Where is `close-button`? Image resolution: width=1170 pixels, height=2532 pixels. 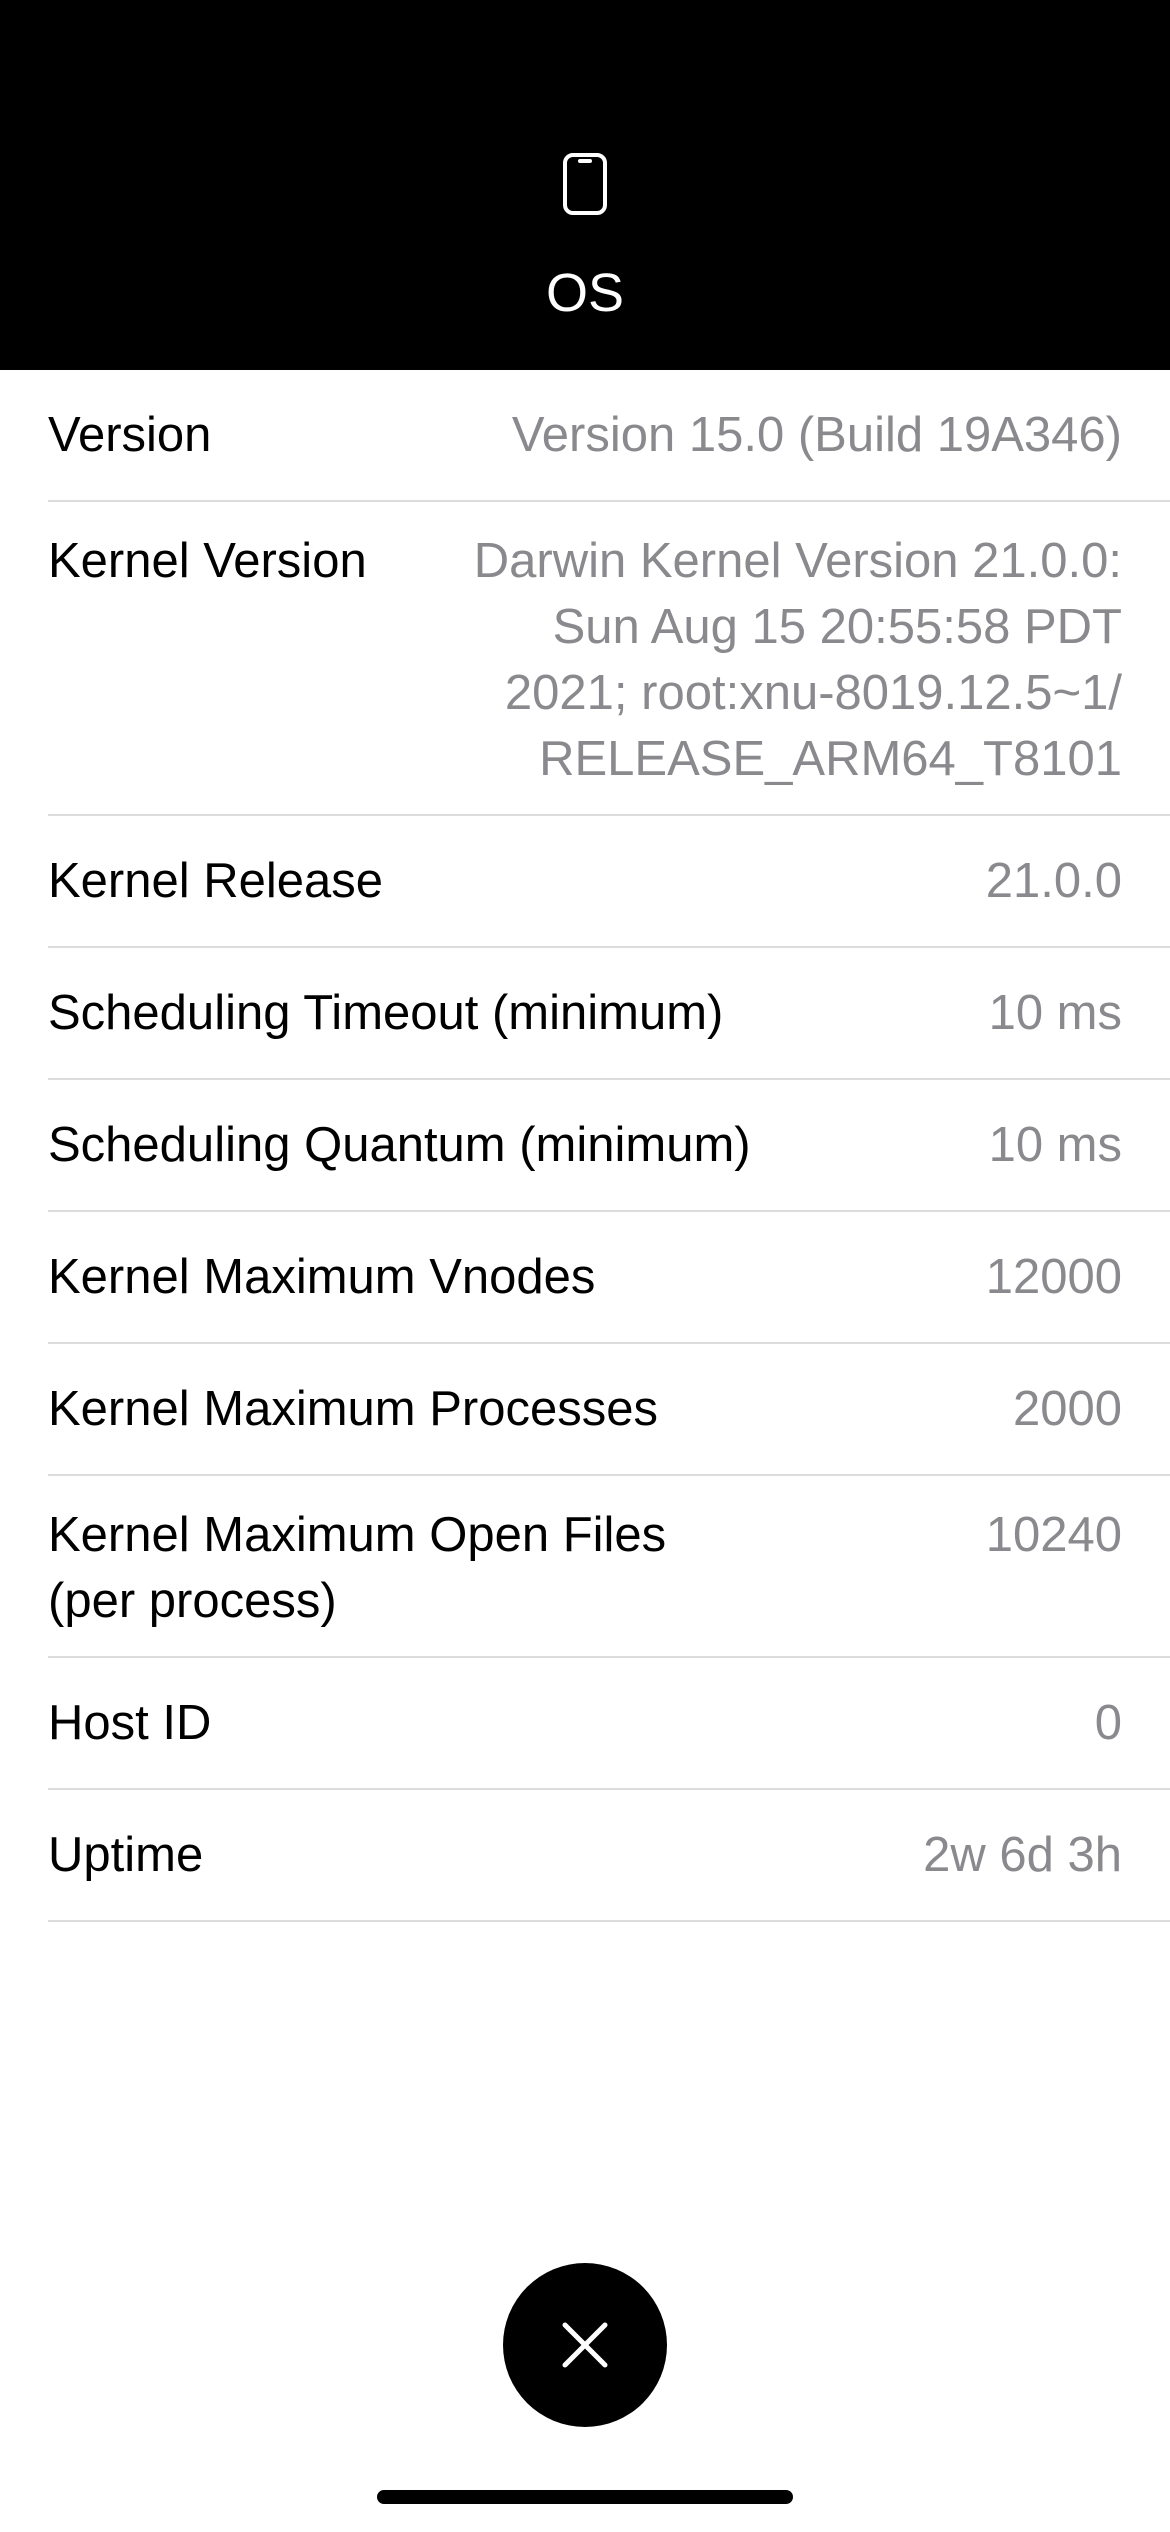 close-button is located at coordinates (585, 2345).